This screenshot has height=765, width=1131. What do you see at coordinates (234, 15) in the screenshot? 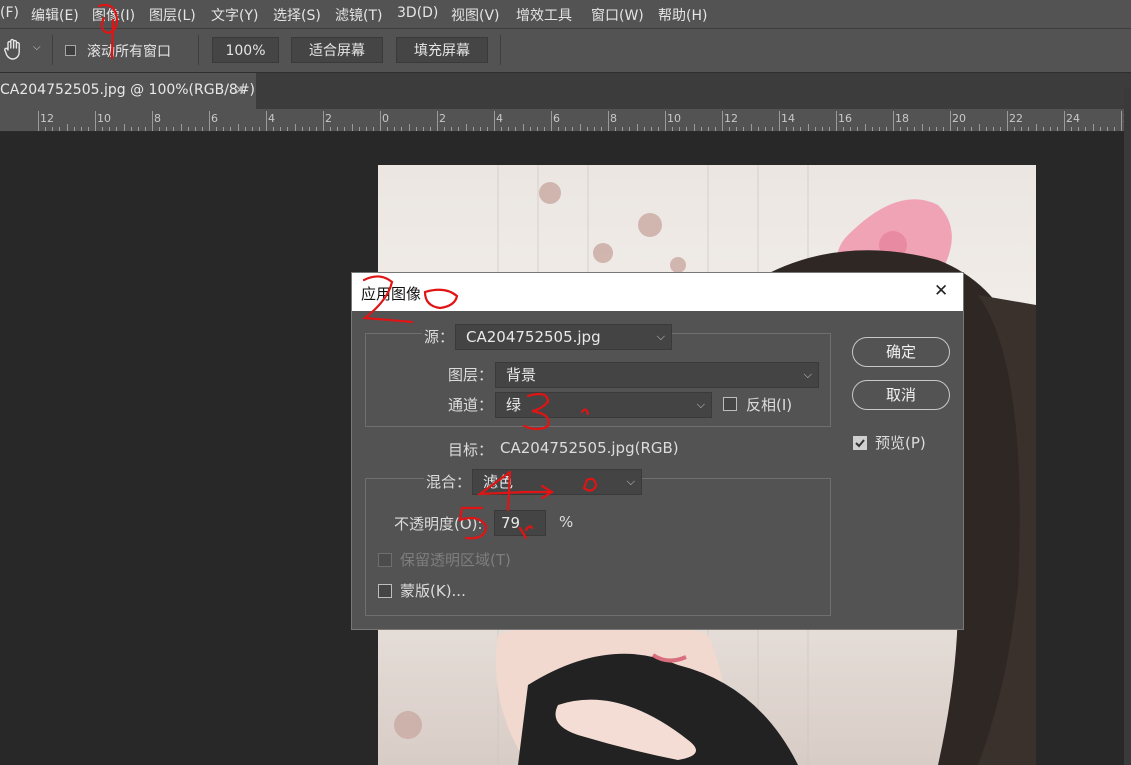
I see `menu-type: 文字(Y)` at bounding box center [234, 15].